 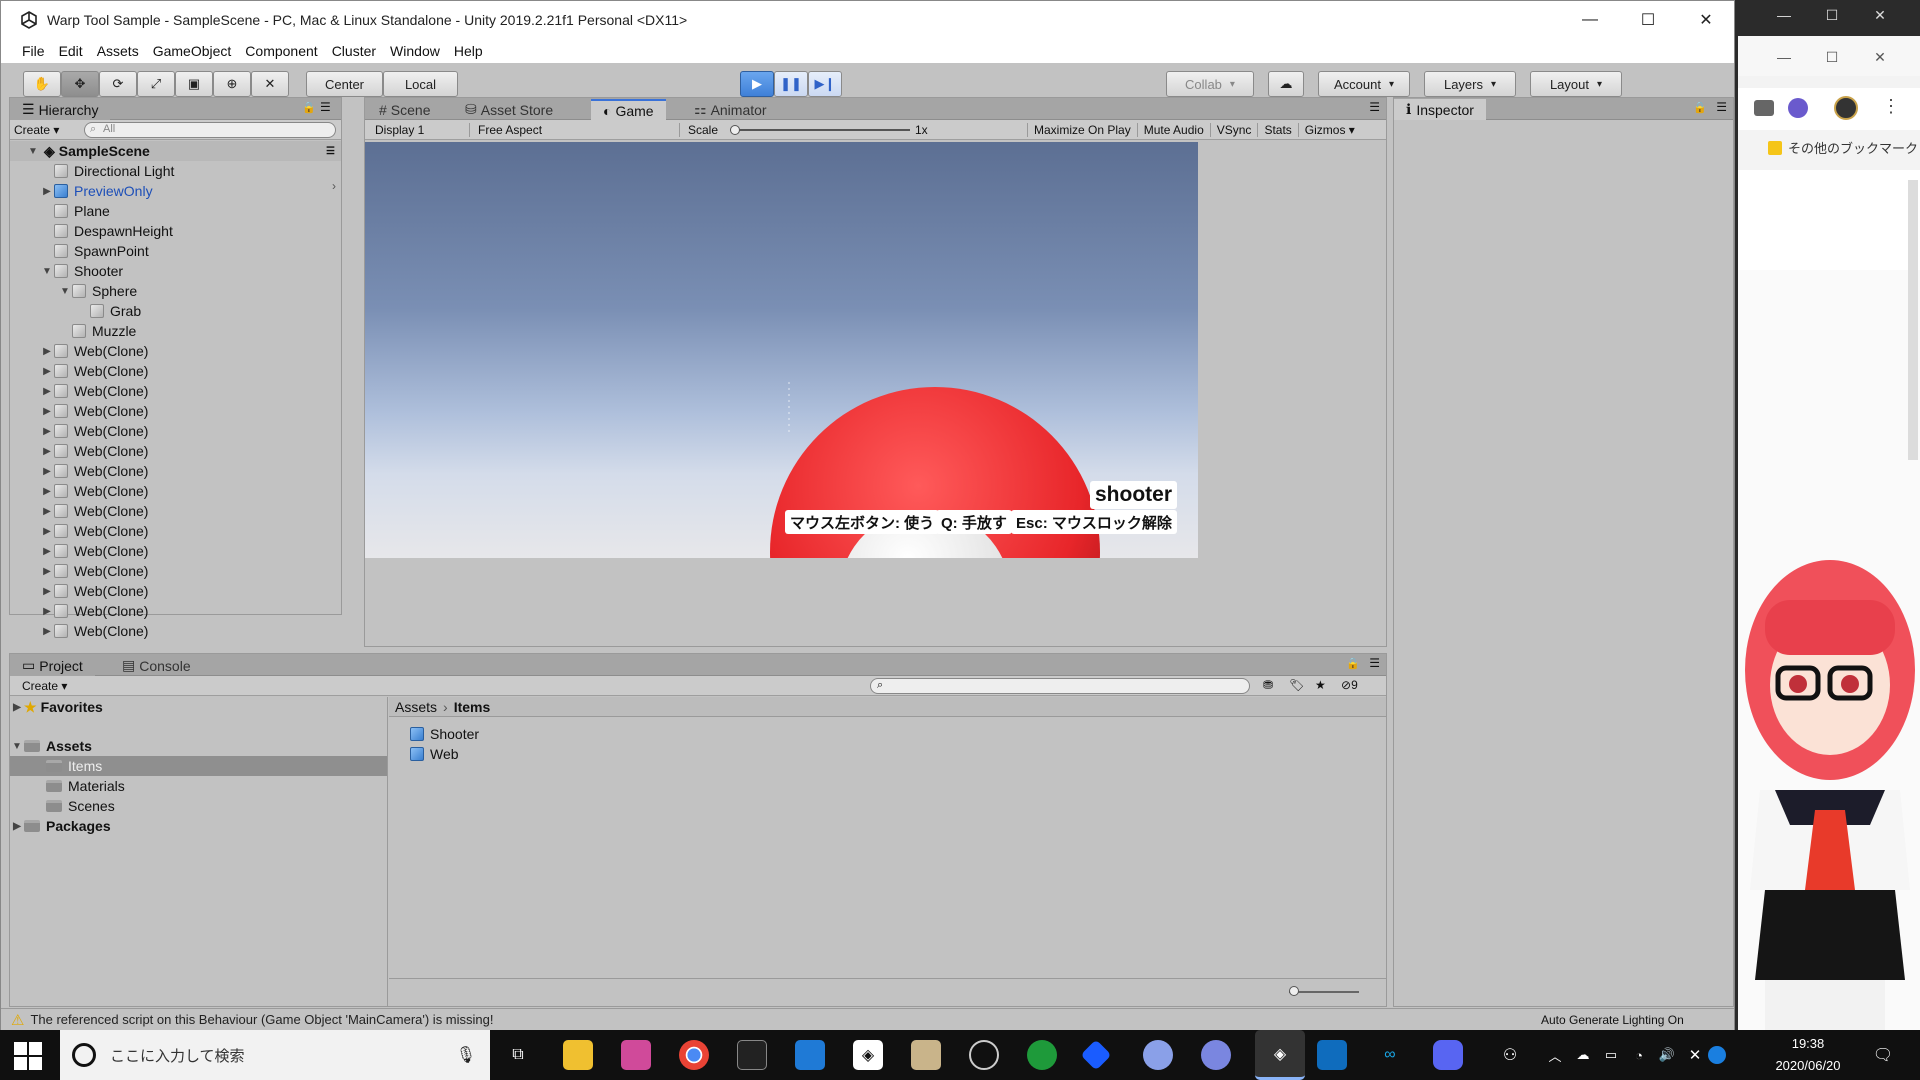 I want to click on tree-scenes: Scenes, so click(x=198, y=806).